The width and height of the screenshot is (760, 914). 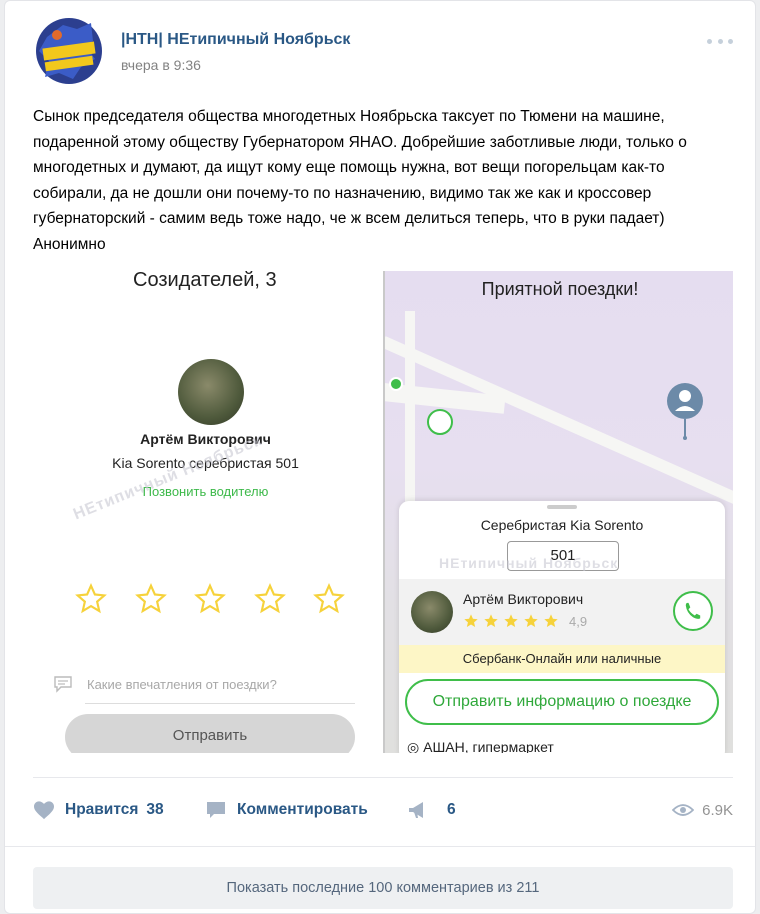 I want to click on comment-button: Комментировать, so click(x=286, y=810).